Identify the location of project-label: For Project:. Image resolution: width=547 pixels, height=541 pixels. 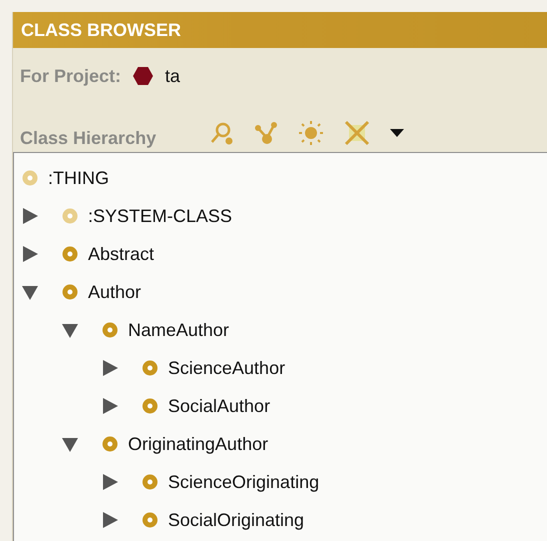
(71, 76).